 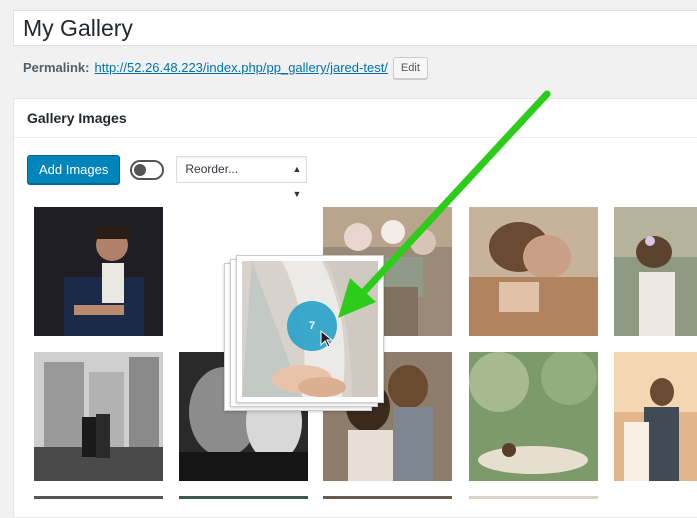 What do you see at coordinates (297, 181) in the screenshot?
I see `select-caret-icon: ▲ ▼` at bounding box center [297, 181].